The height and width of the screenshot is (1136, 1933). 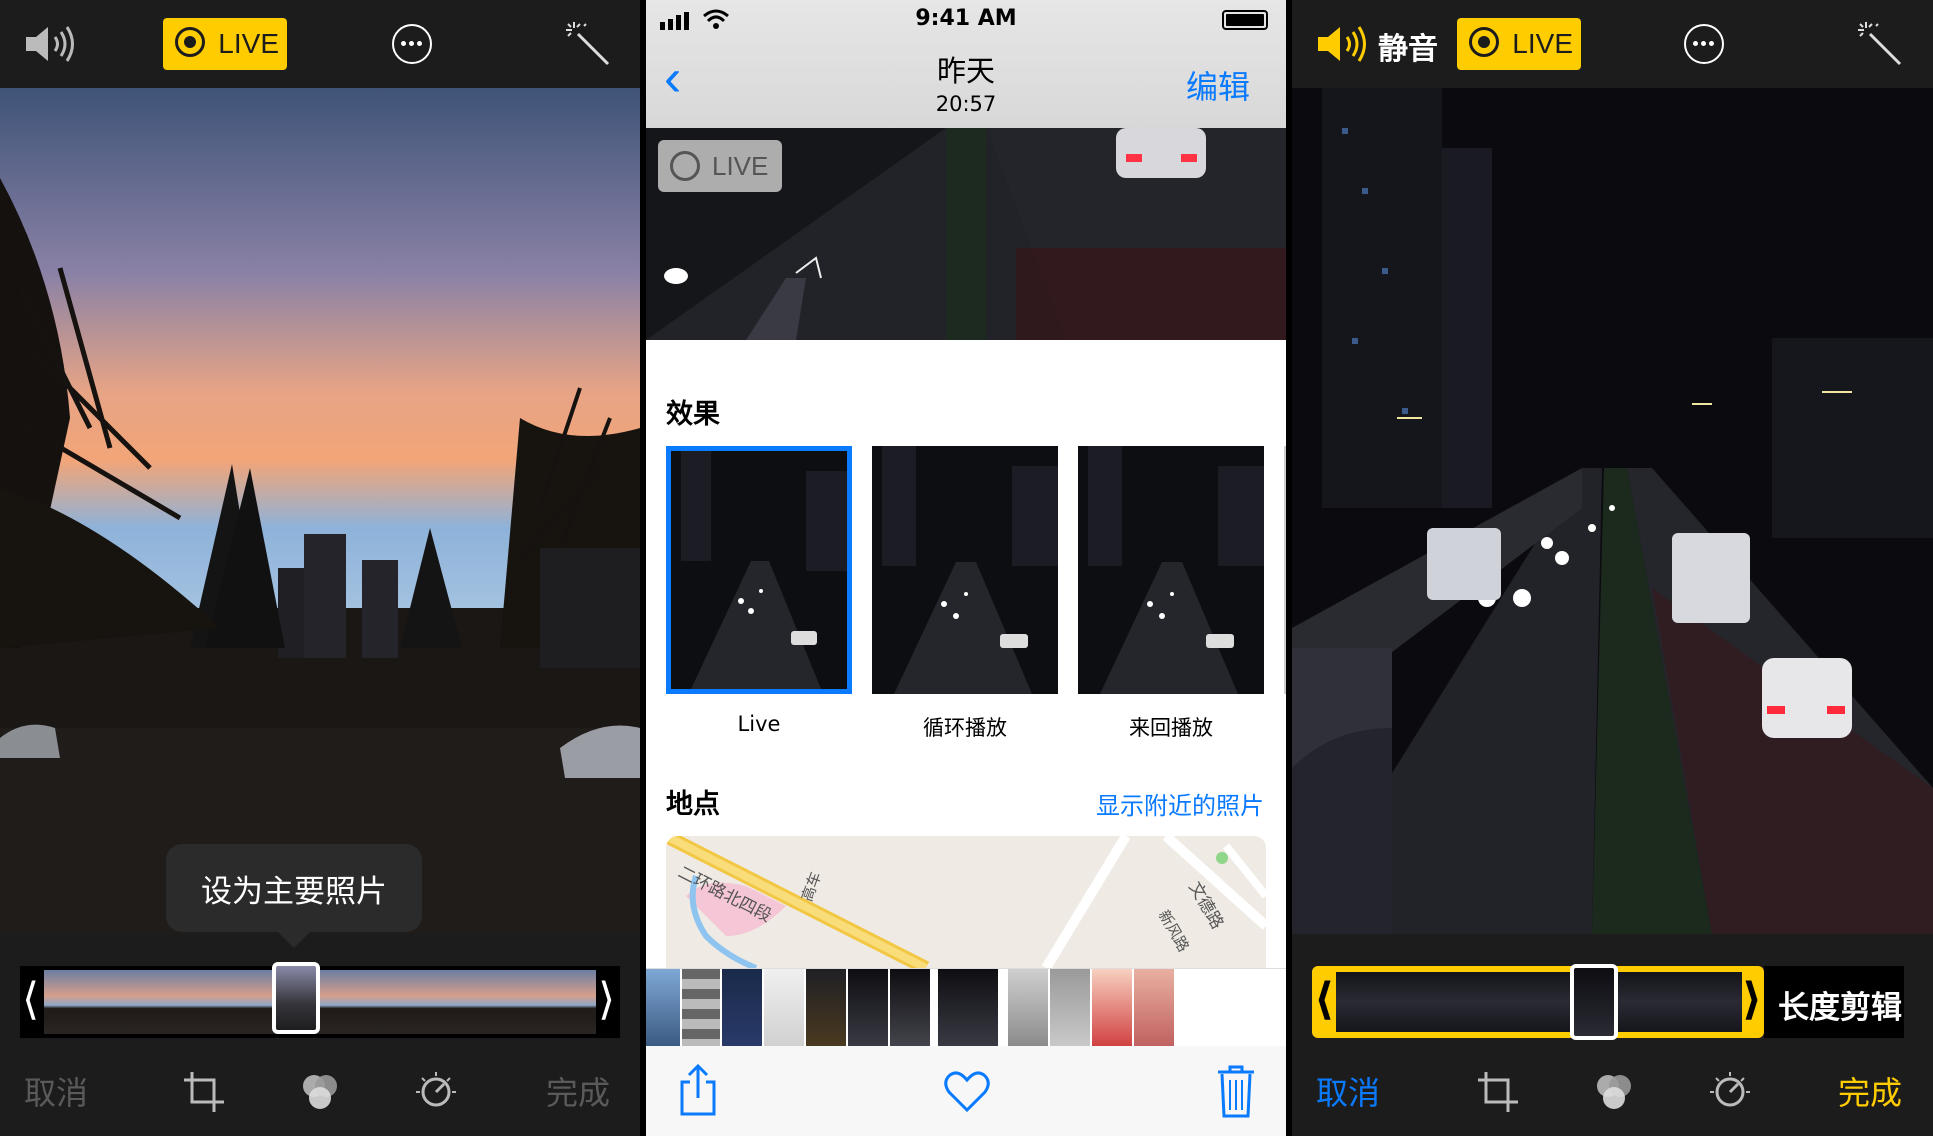 What do you see at coordinates (1594, 1002) in the screenshot?
I see `trim-selected-frame` at bounding box center [1594, 1002].